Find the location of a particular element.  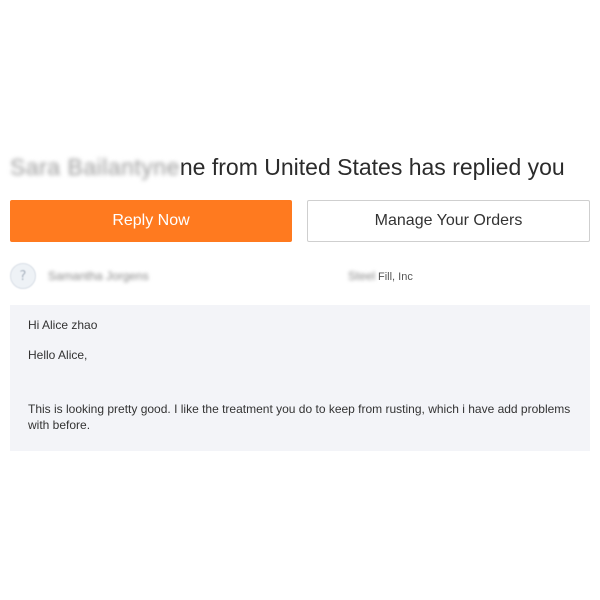

redacted-company-name: Steel is located at coordinates (362, 276).